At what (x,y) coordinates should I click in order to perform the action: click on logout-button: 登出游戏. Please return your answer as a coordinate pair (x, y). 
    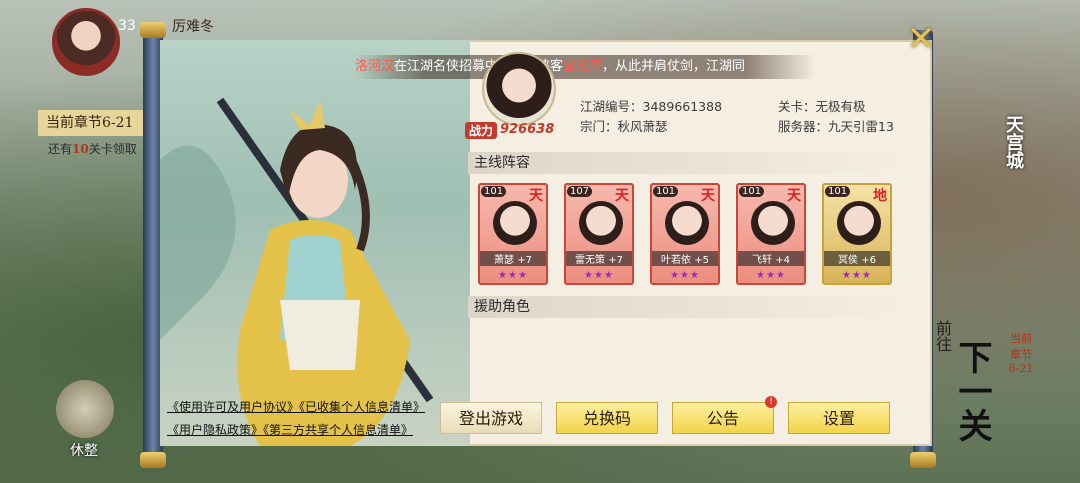
    Looking at the image, I should click on (491, 418).